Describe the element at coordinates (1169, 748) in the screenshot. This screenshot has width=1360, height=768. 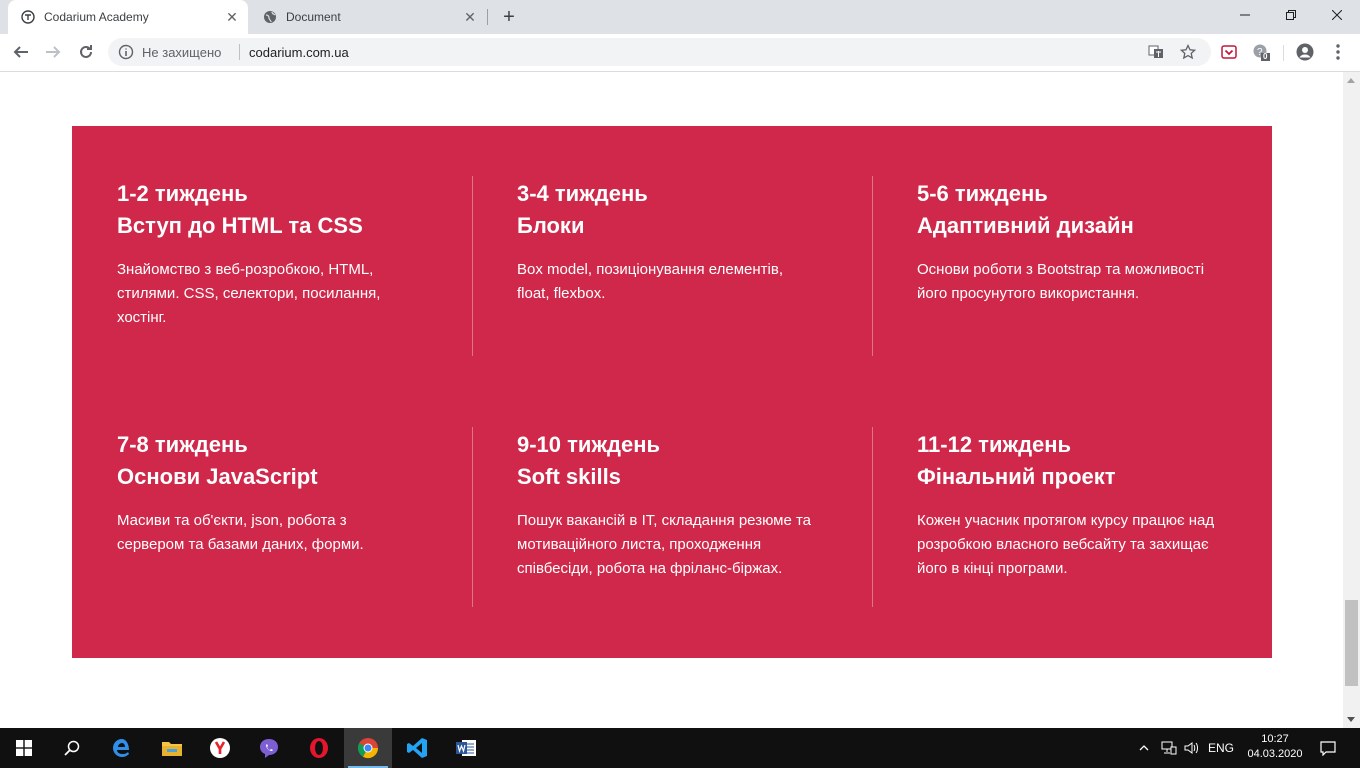
I see `network-tray-icon` at that location.